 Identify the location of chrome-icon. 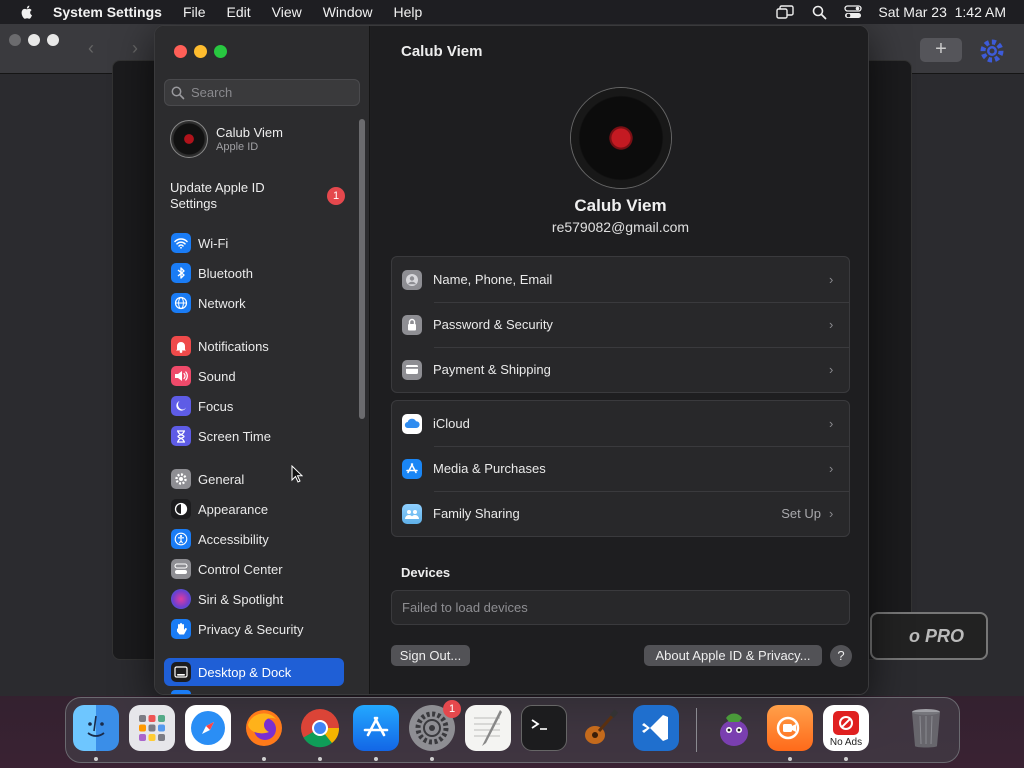
(320, 728).